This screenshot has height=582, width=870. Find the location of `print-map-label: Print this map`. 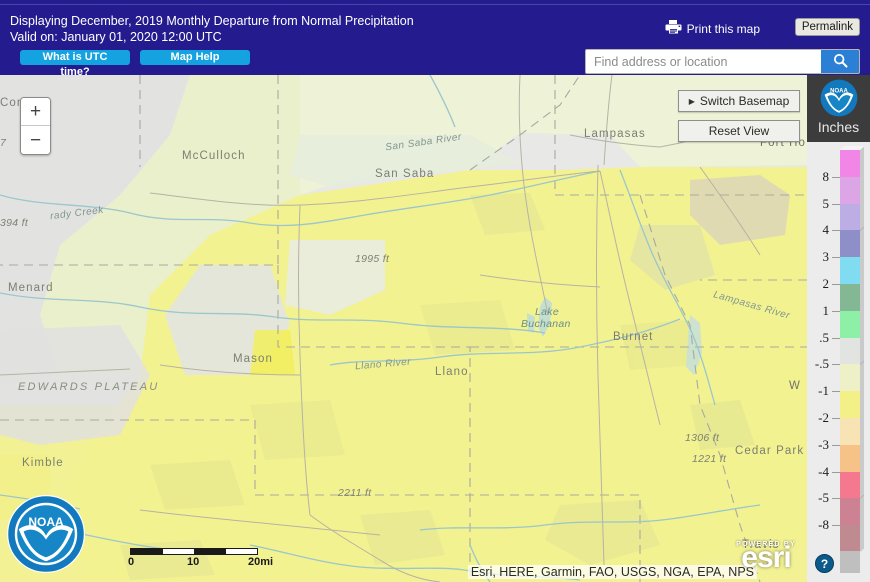

print-map-label: Print this map is located at coordinates (723, 29).